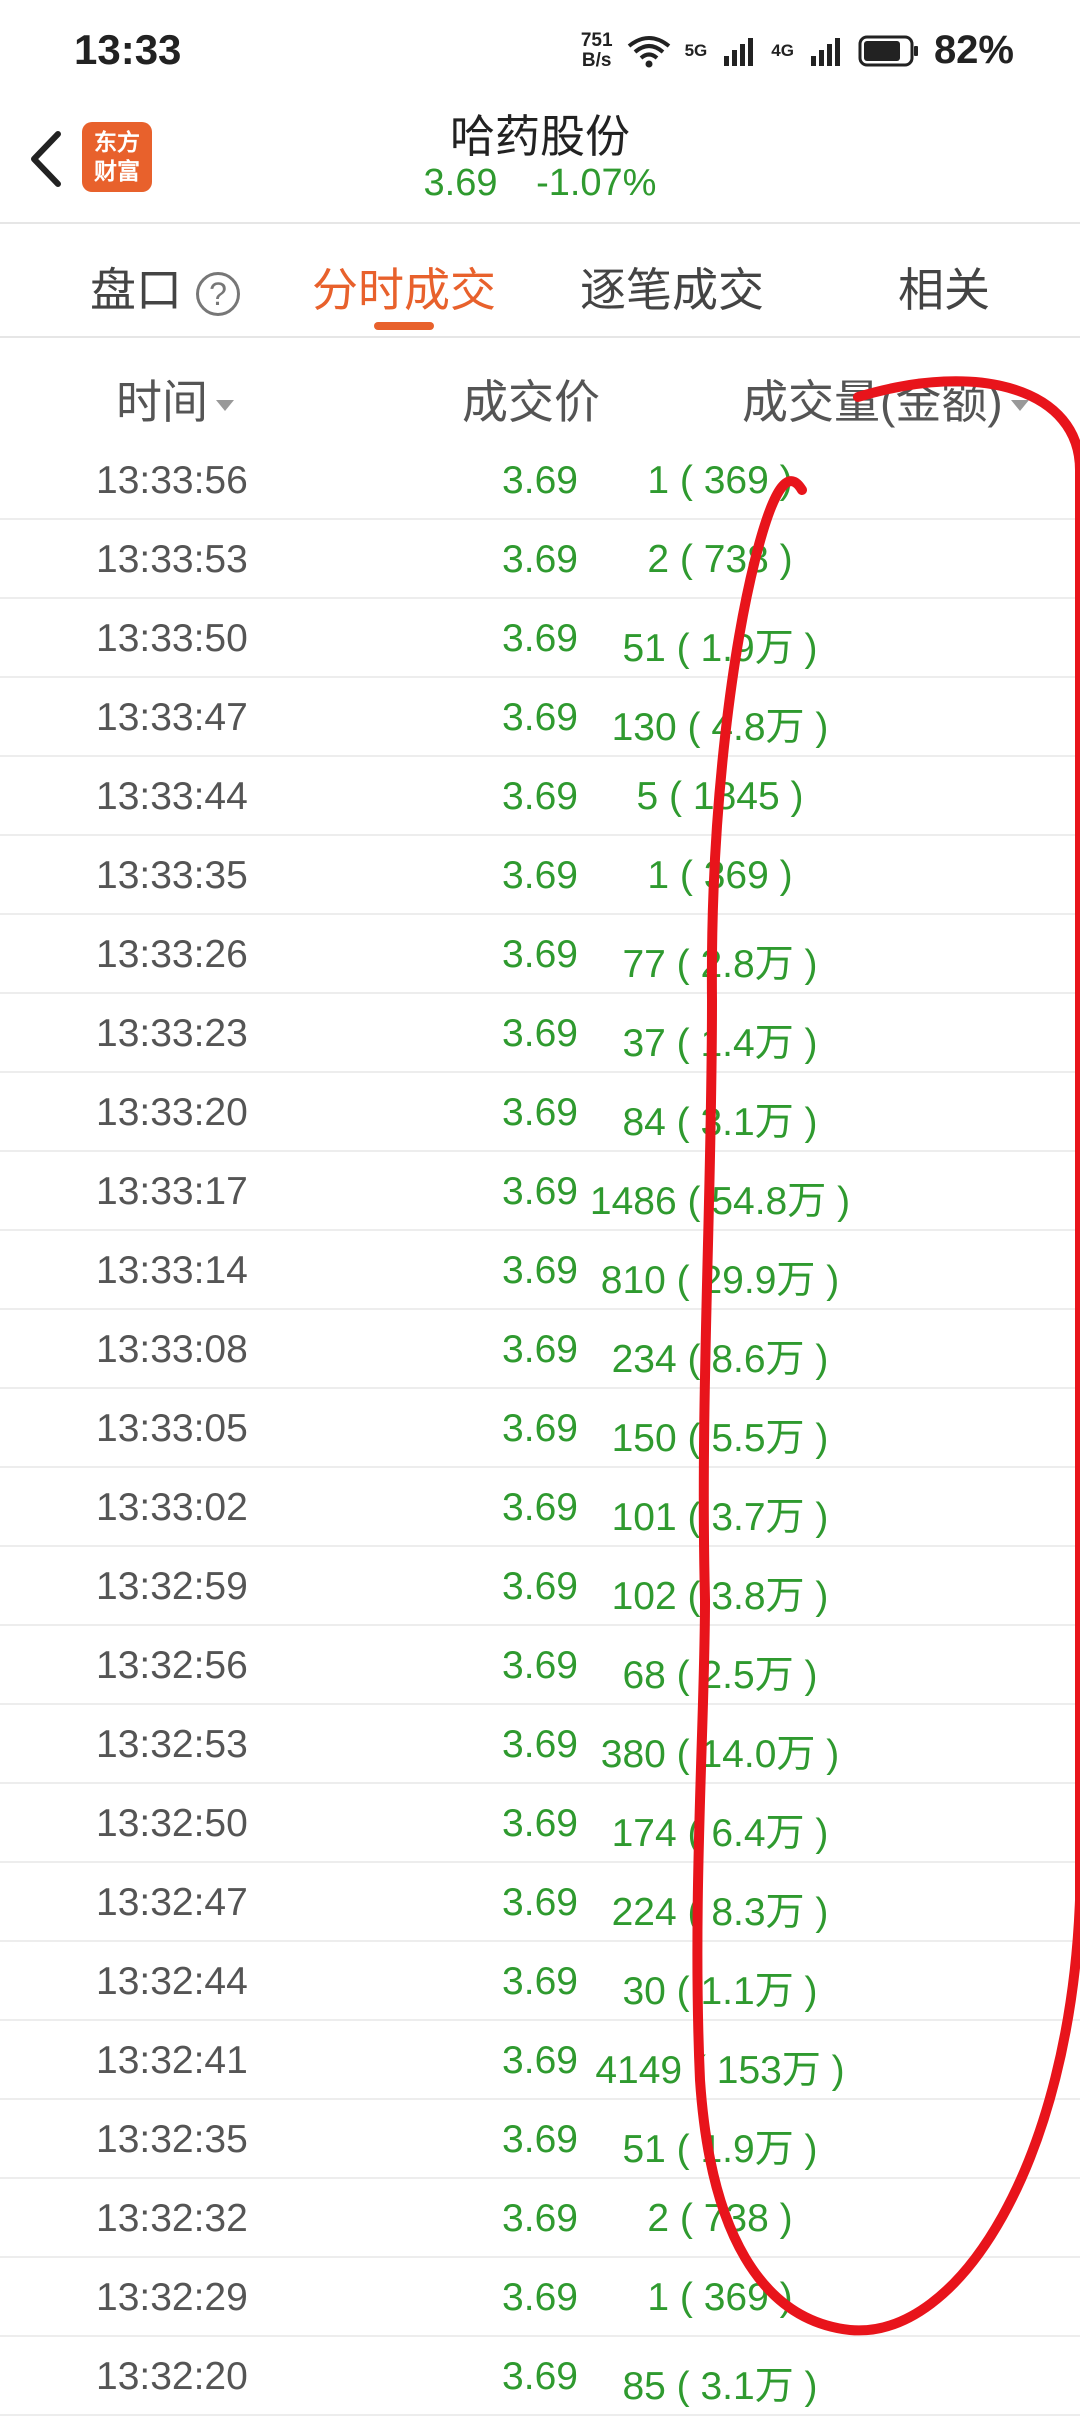 The width and height of the screenshot is (1080, 2416). What do you see at coordinates (797, 50) in the screenshot?
I see `status-icons: 751 B/s 5G 4G 82%` at bounding box center [797, 50].